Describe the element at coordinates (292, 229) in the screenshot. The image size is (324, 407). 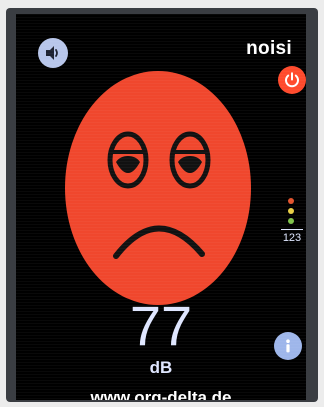
I see `level-divider` at that location.